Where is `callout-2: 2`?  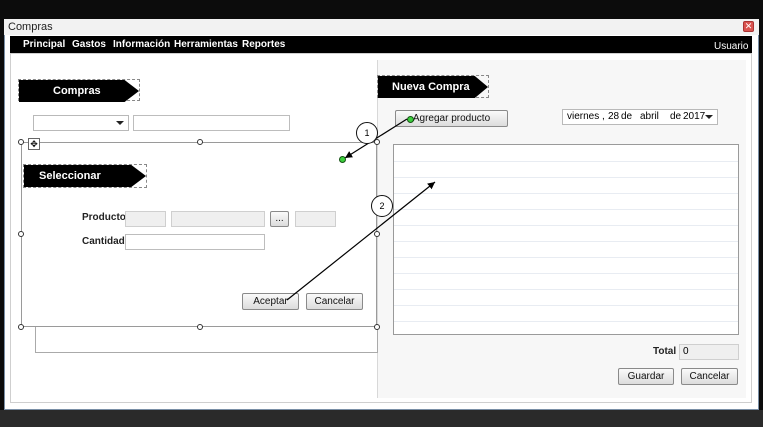 callout-2: 2 is located at coordinates (382, 206).